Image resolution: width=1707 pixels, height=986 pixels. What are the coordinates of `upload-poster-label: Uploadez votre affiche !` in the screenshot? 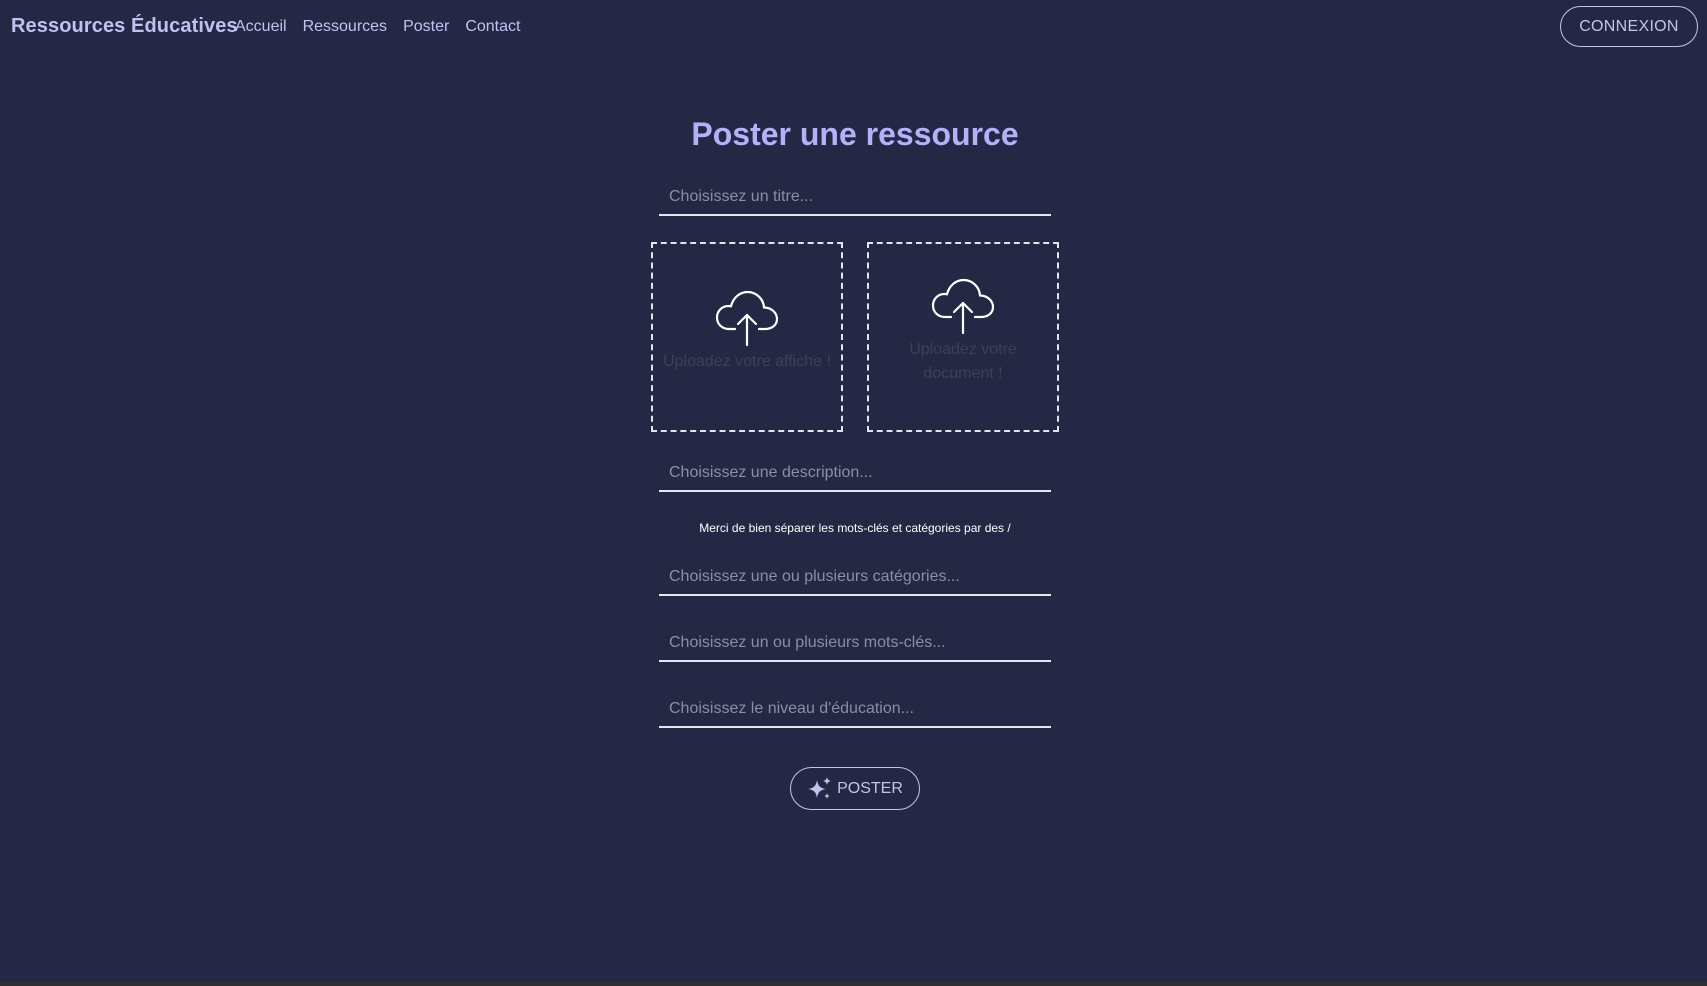 It's located at (747, 361).